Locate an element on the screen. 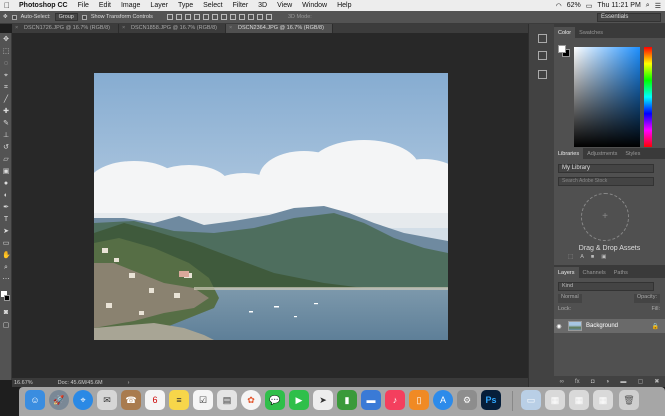 The height and width of the screenshot is (416, 665). auto-select-dropdown: Group is located at coordinates (66, 17).